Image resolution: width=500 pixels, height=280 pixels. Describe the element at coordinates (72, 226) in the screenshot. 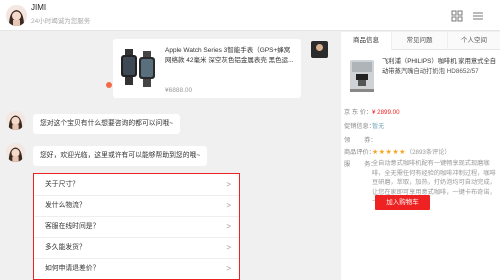

I see `faq-item-label: 客服在线时间是？` at that location.